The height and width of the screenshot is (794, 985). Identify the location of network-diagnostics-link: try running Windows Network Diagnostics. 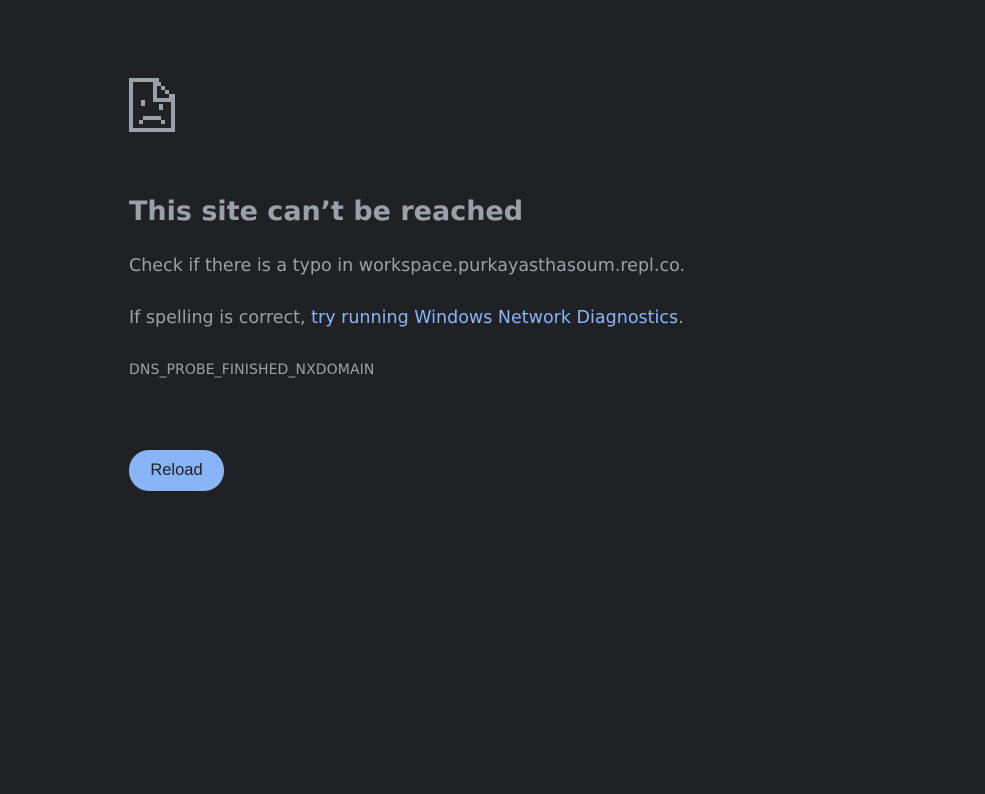
(494, 318).